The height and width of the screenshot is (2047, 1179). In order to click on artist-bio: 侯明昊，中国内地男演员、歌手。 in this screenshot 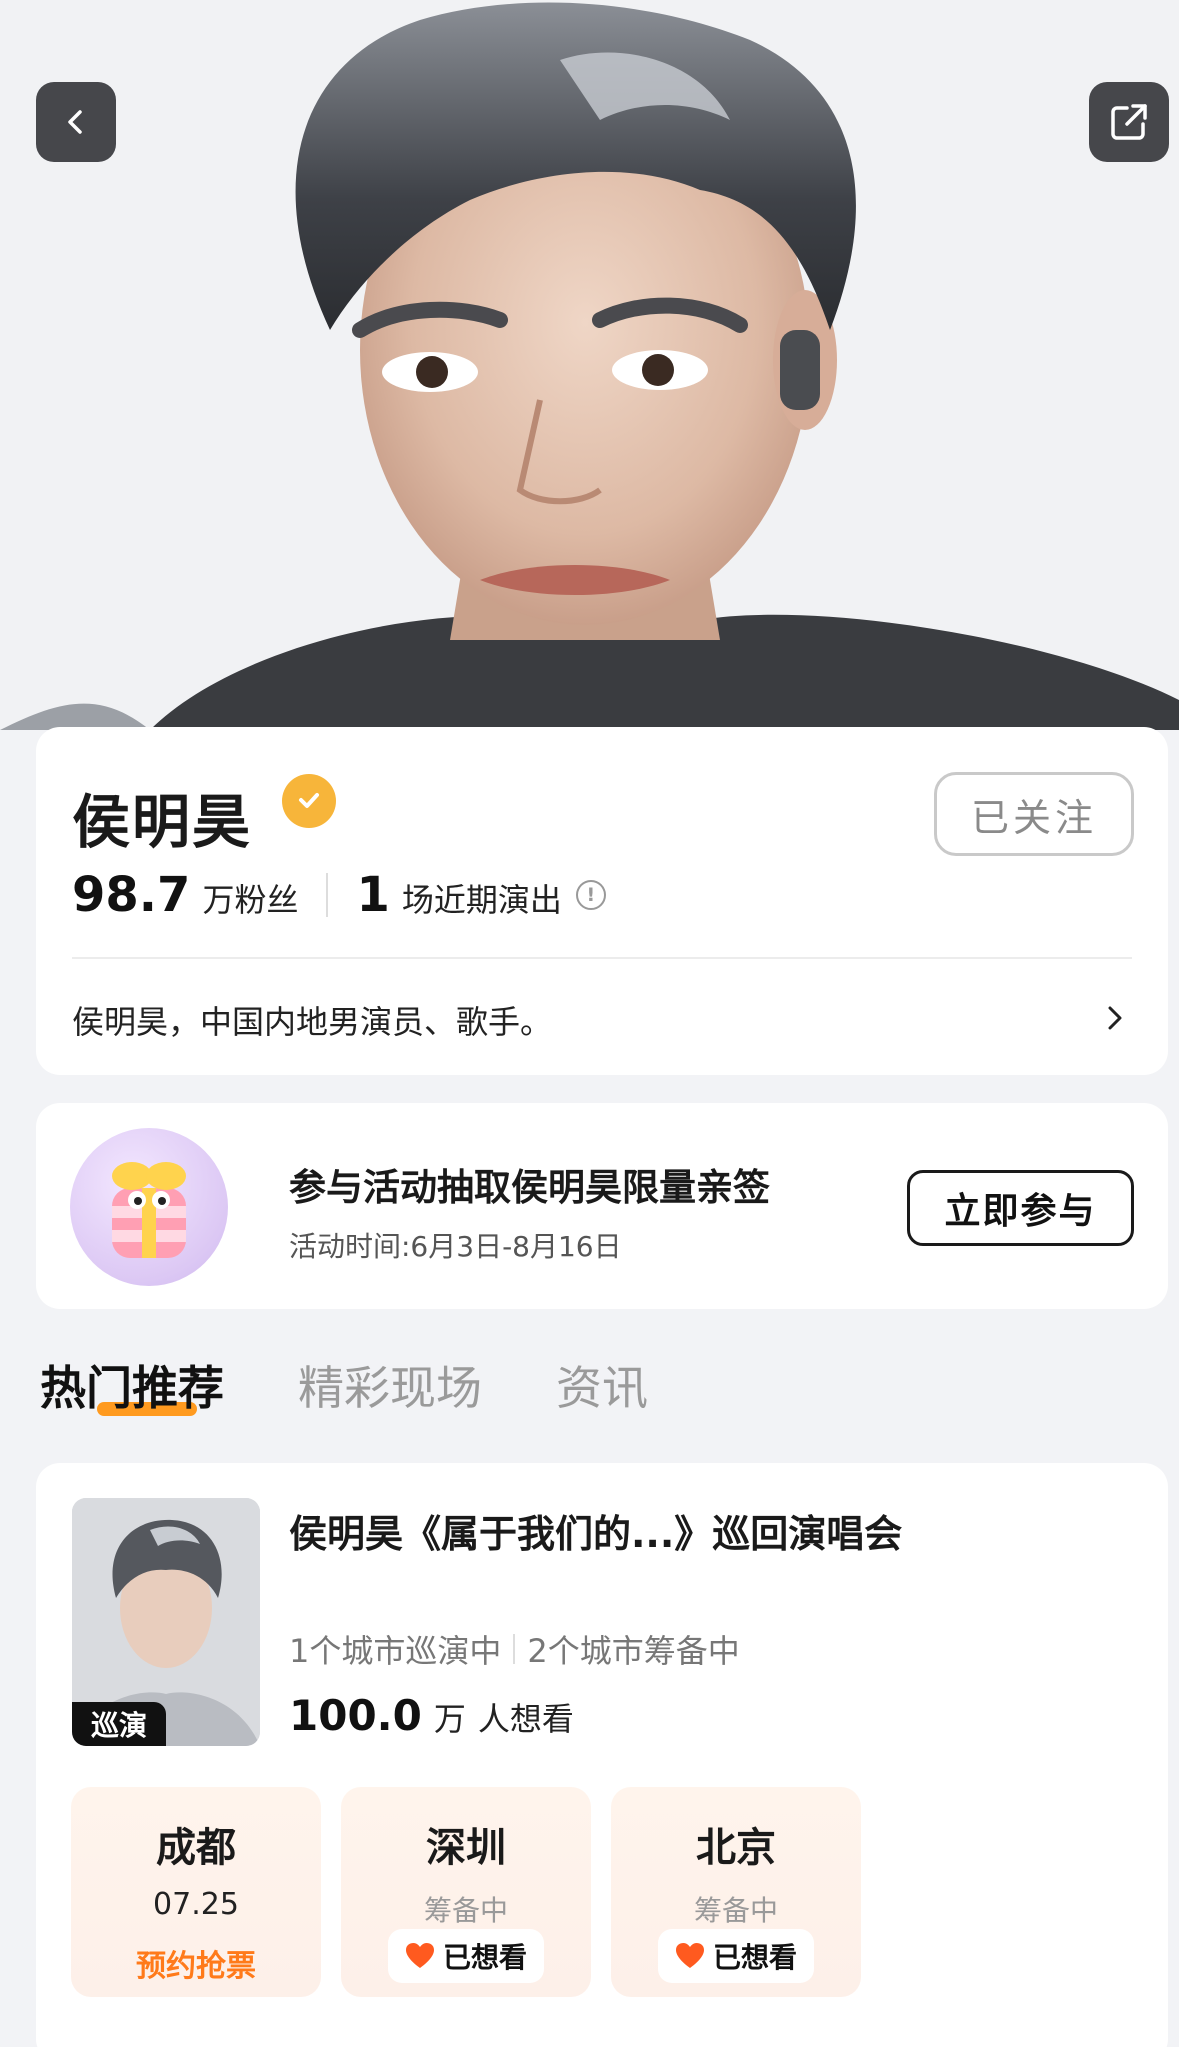, I will do `click(312, 1020)`.